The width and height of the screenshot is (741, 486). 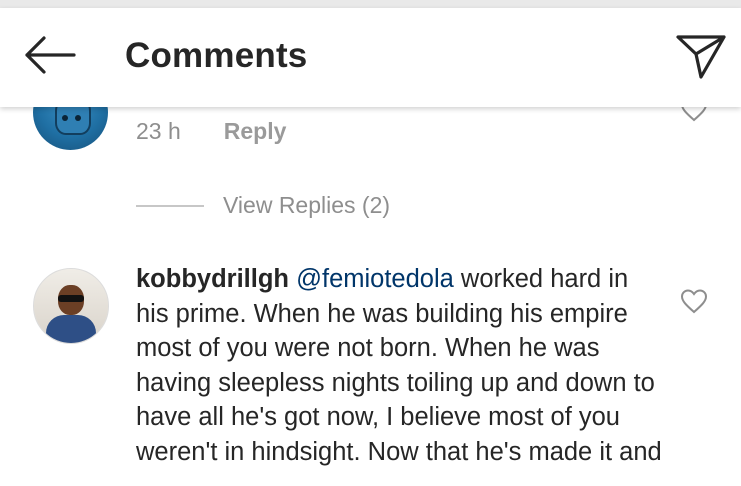 I want to click on arrow-left-icon, so click(x=49, y=57).